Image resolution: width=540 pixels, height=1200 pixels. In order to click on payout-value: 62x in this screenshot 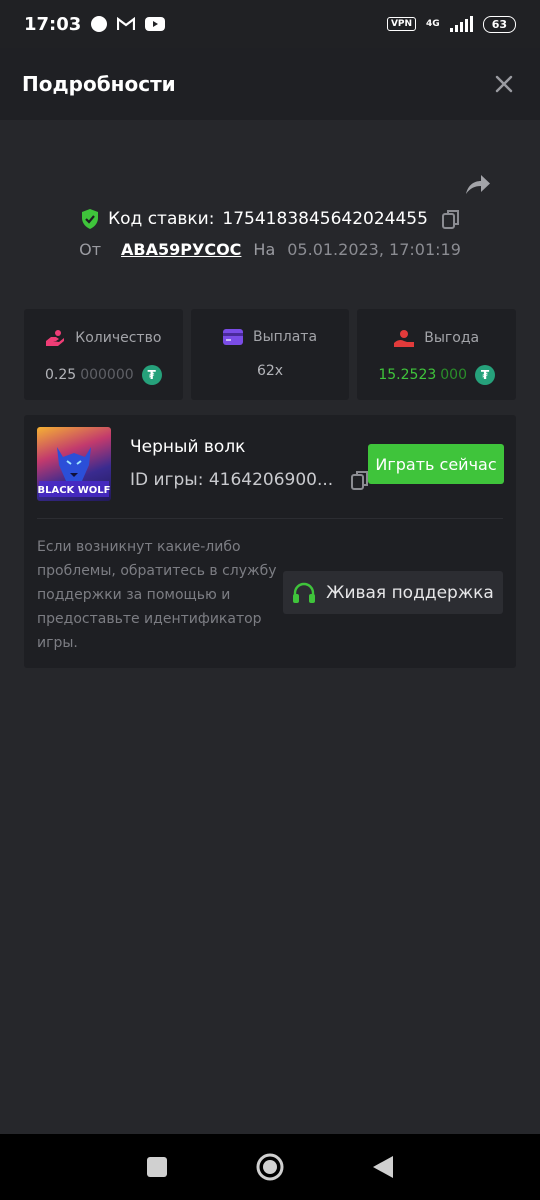, I will do `click(270, 371)`.